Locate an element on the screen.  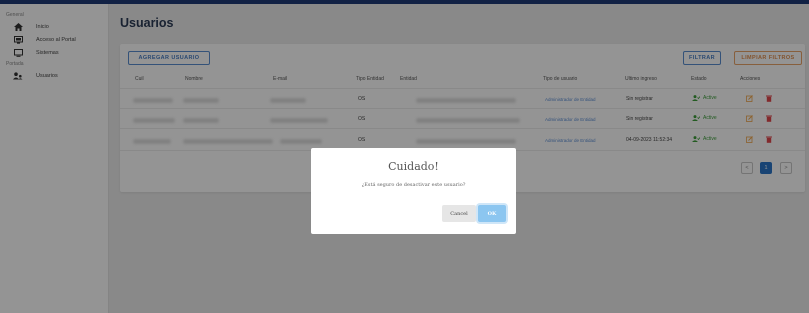
ok-button: OK is located at coordinates (492, 213).